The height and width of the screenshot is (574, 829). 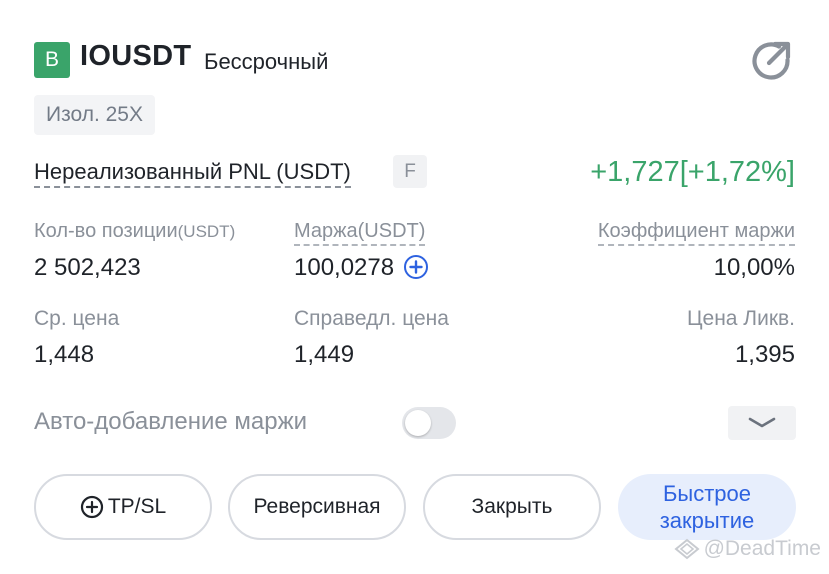 I want to click on margin-ratio-label: Коэффициент маржи, so click(x=696, y=232).